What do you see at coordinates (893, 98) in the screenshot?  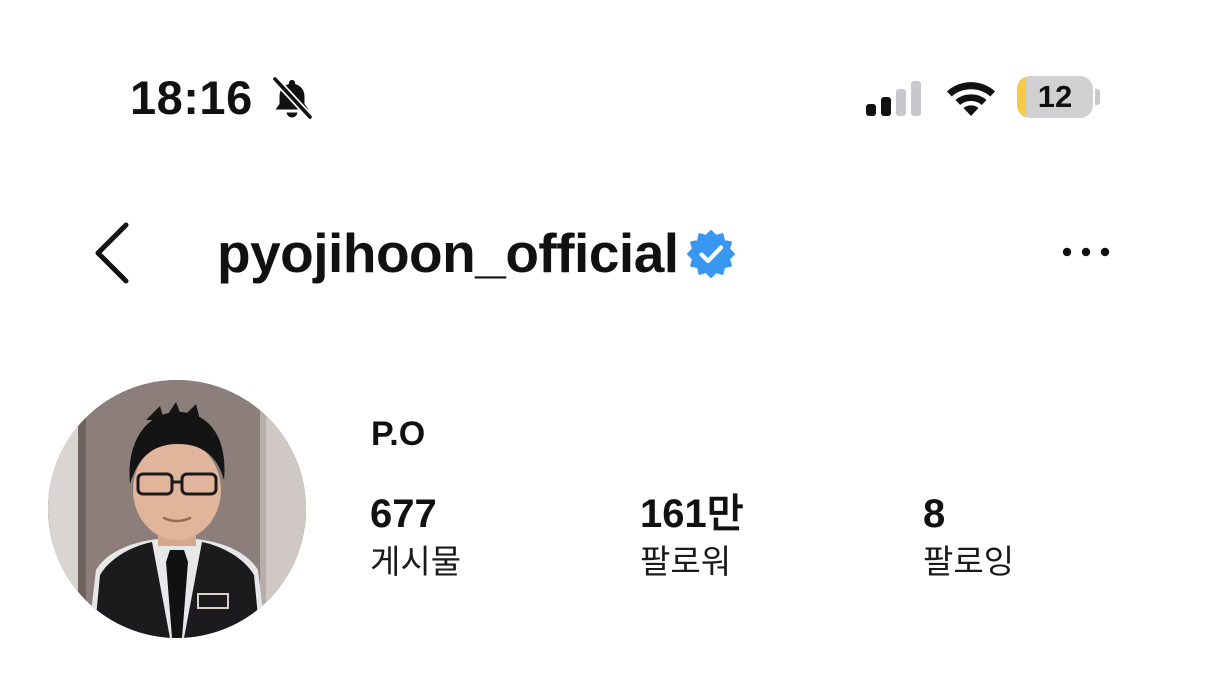 I see `cellular-signal-icon` at bounding box center [893, 98].